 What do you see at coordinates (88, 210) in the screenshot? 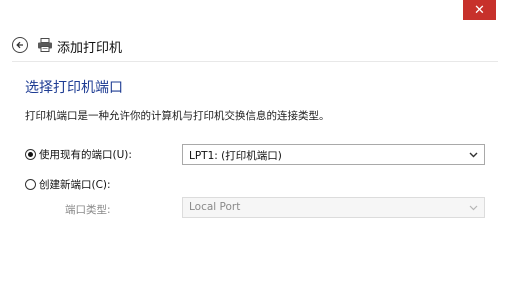
I see `port-type-label: 端口类型:` at bounding box center [88, 210].